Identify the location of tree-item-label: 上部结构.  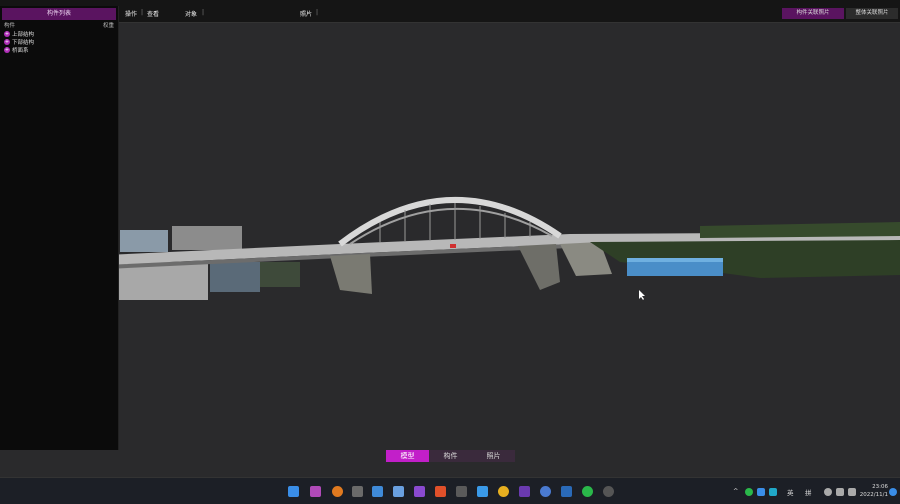
(23, 35).